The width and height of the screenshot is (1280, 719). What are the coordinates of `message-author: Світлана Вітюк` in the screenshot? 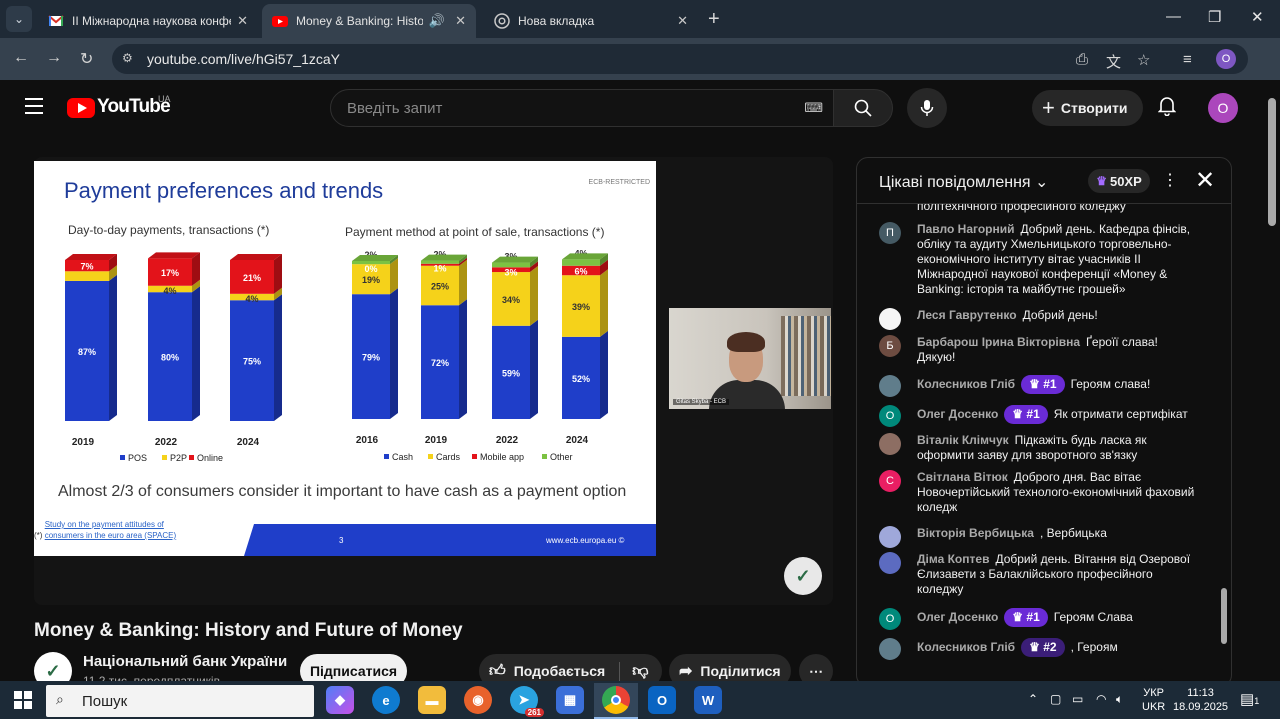 It's located at (962, 477).